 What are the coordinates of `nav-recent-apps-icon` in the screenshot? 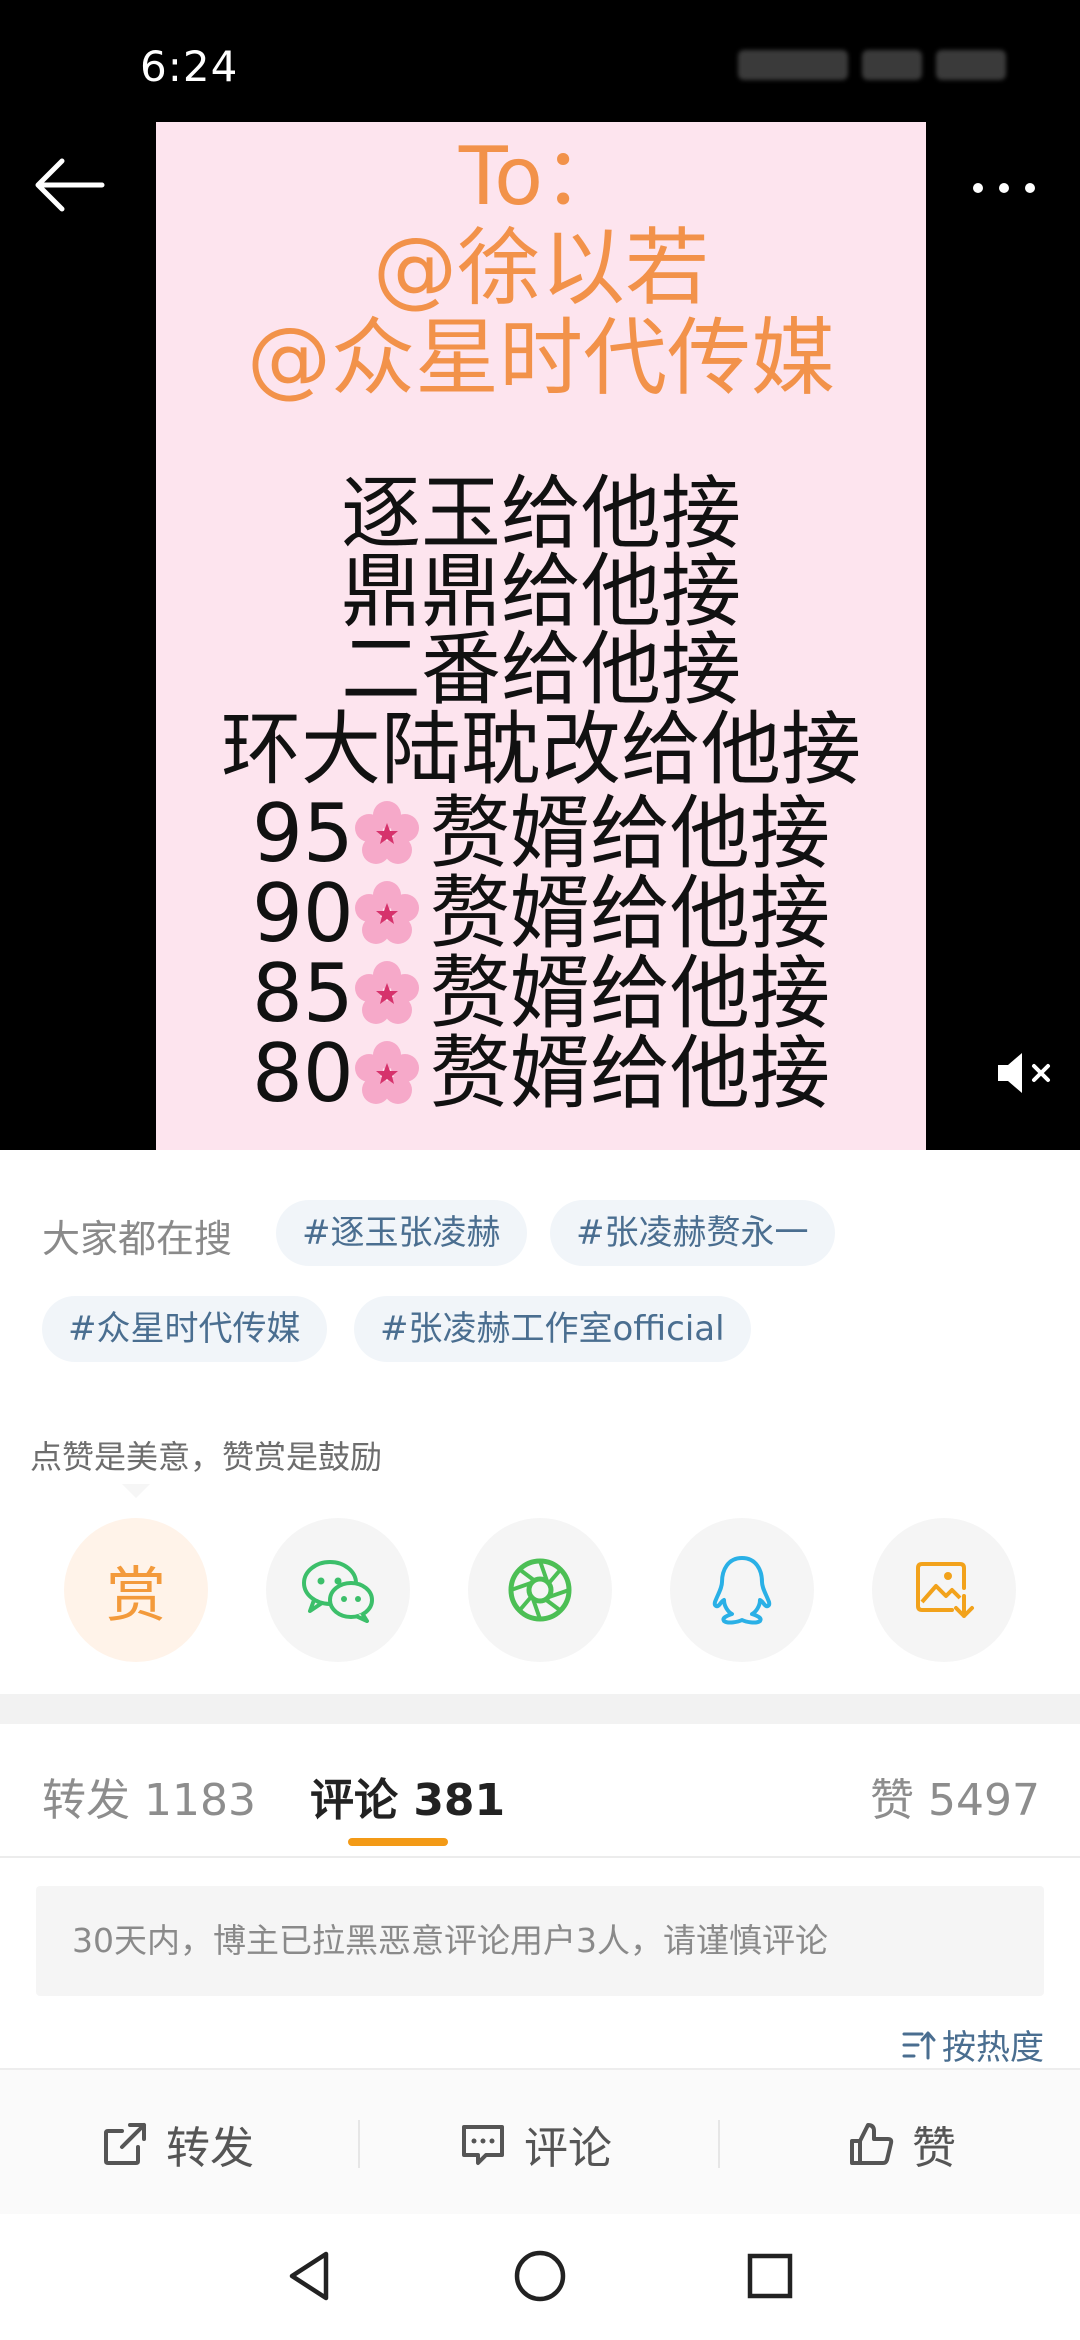 It's located at (770, 2276).